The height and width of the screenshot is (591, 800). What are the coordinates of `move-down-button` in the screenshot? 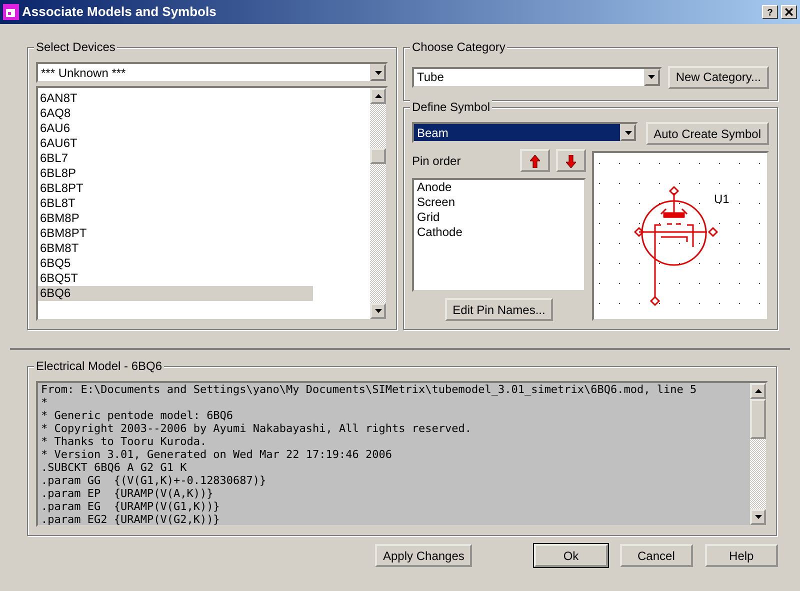 It's located at (571, 160).